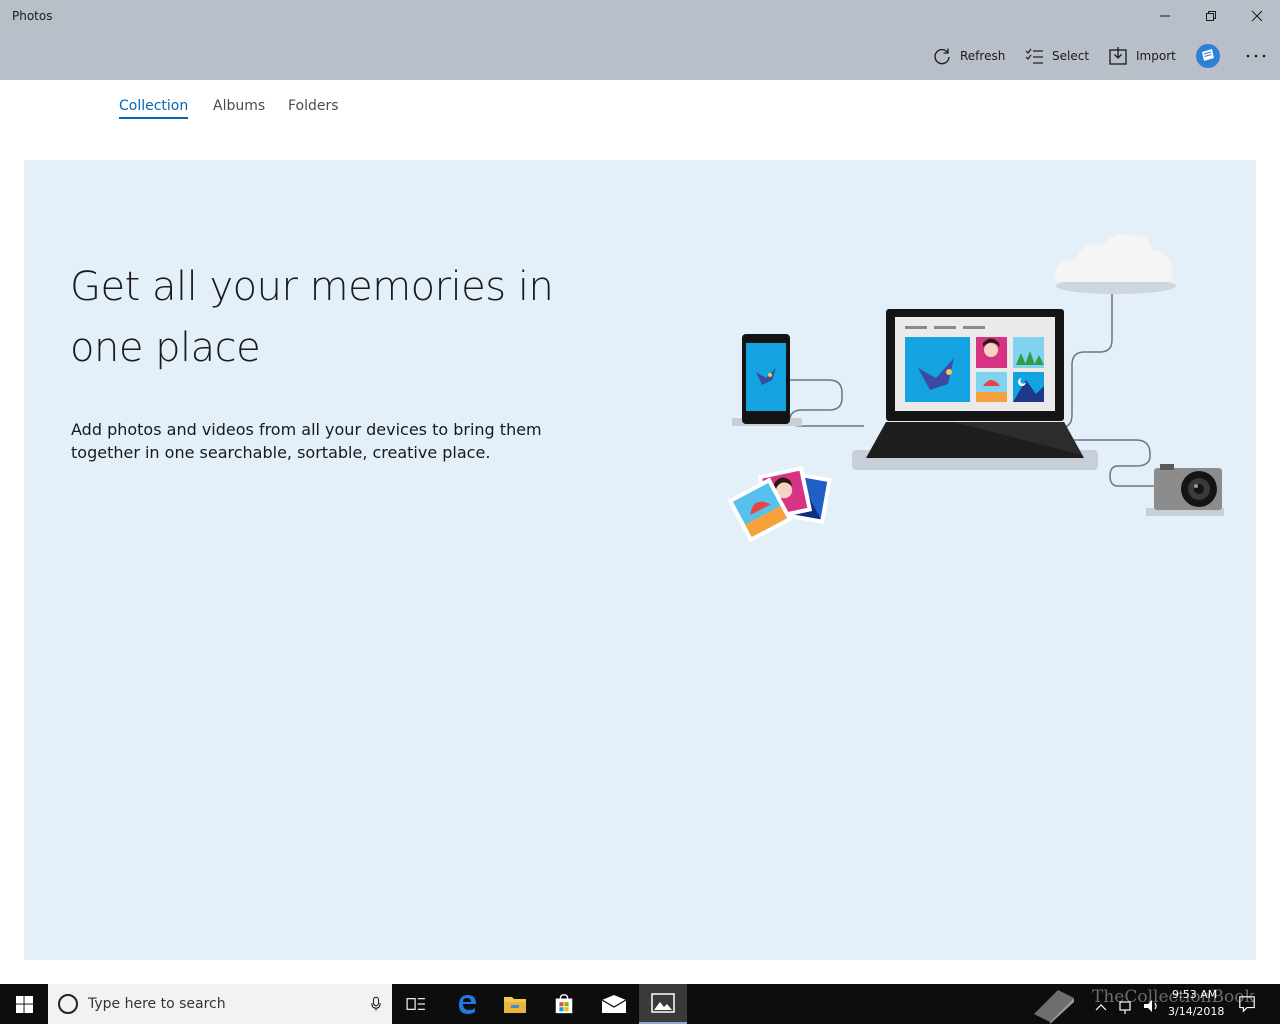  I want to click on taskbar-mail, so click(614, 1004).